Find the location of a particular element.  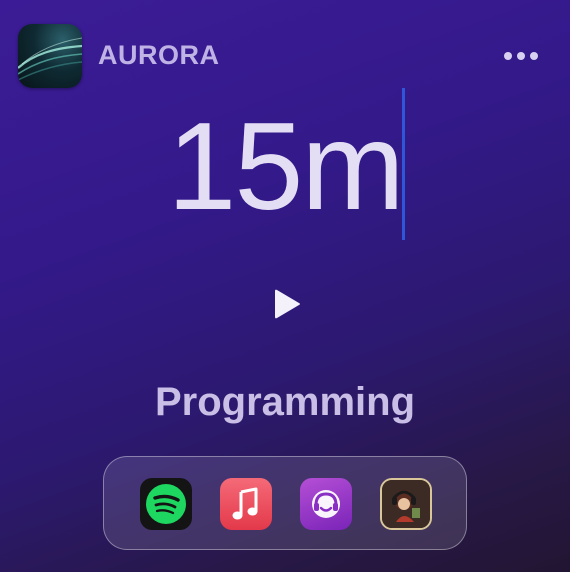

headphones-icon is located at coordinates (326, 504).